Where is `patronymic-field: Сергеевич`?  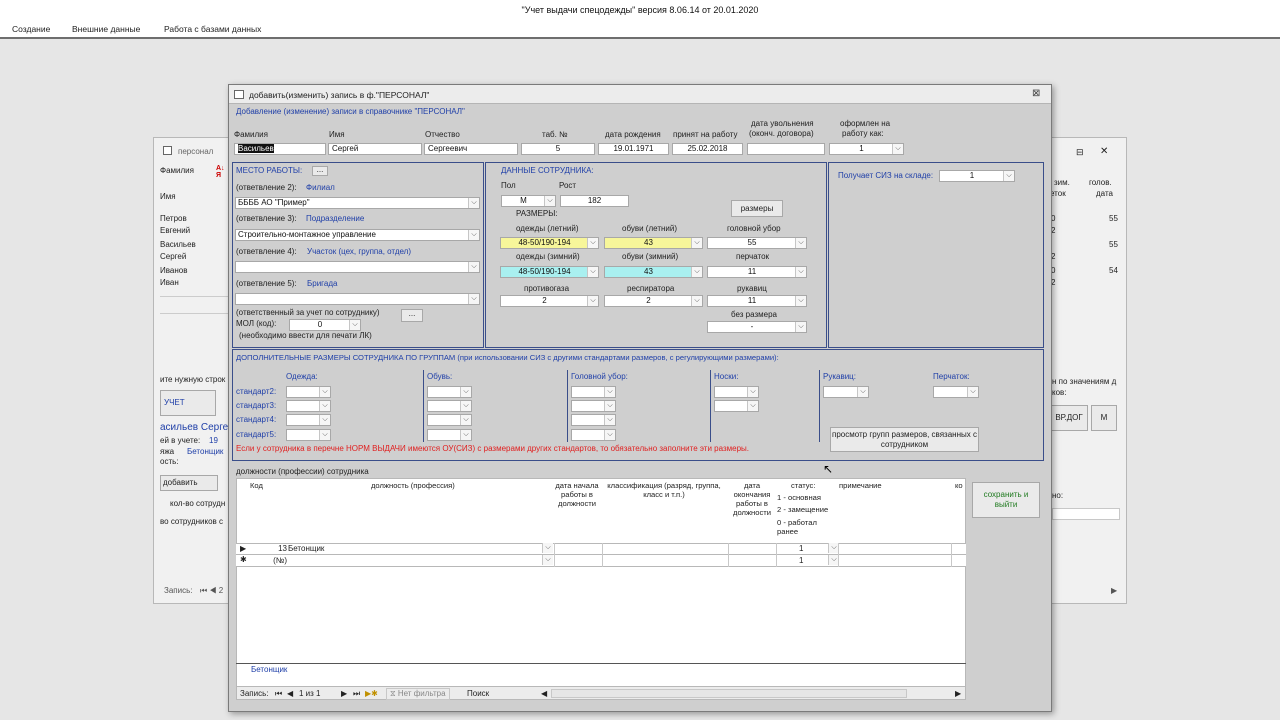
patronymic-field: Сергеевич is located at coordinates (471, 149).